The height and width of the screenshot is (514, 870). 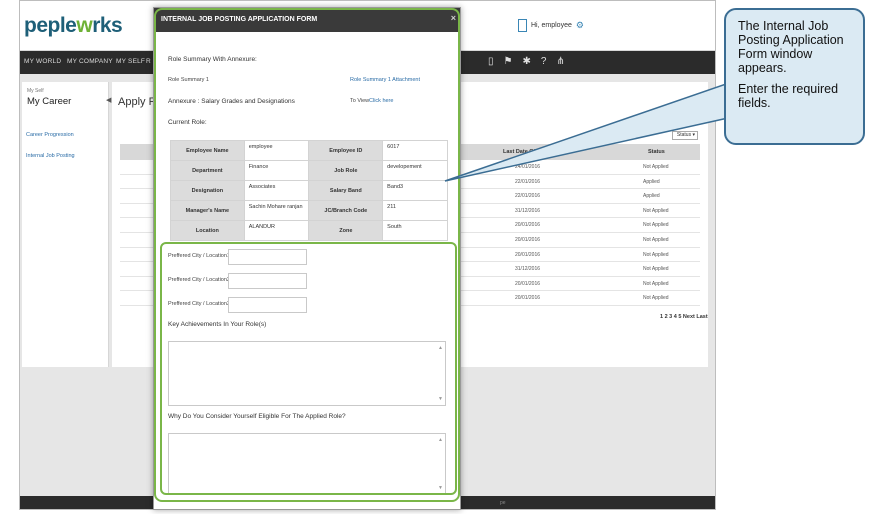 What do you see at coordinates (788, 96) in the screenshot?
I see `callout-line-2: Enter the required fields.` at bounding box center [788, 96].